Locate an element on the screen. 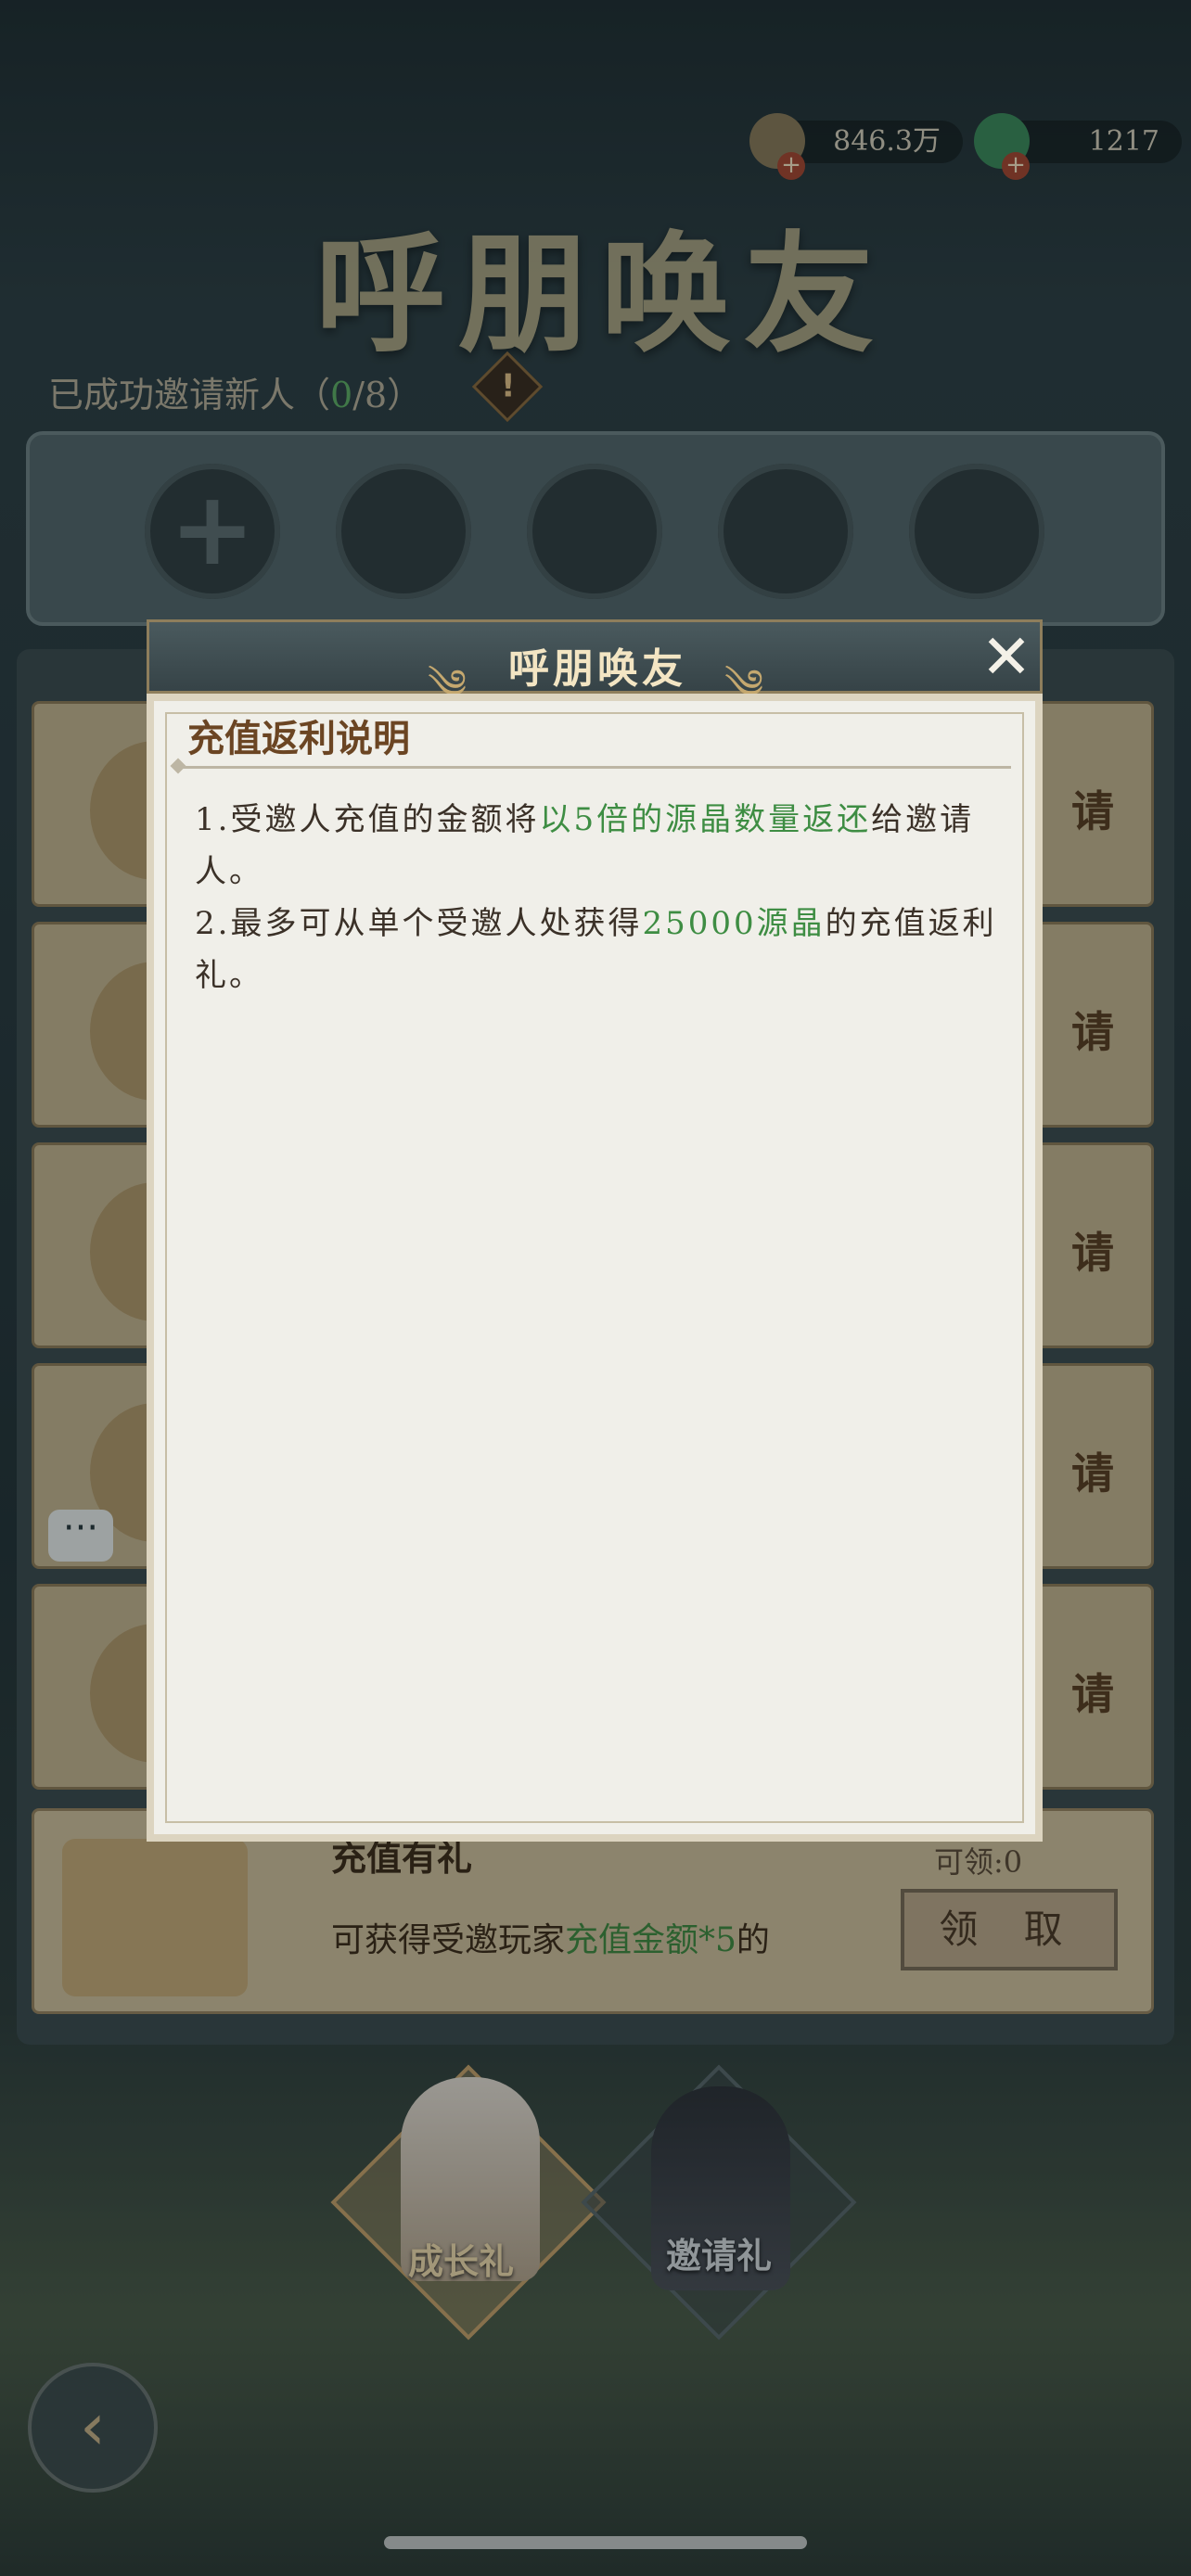  dialog-title: 呼朋唤友 is located at coordinates (597, 669).